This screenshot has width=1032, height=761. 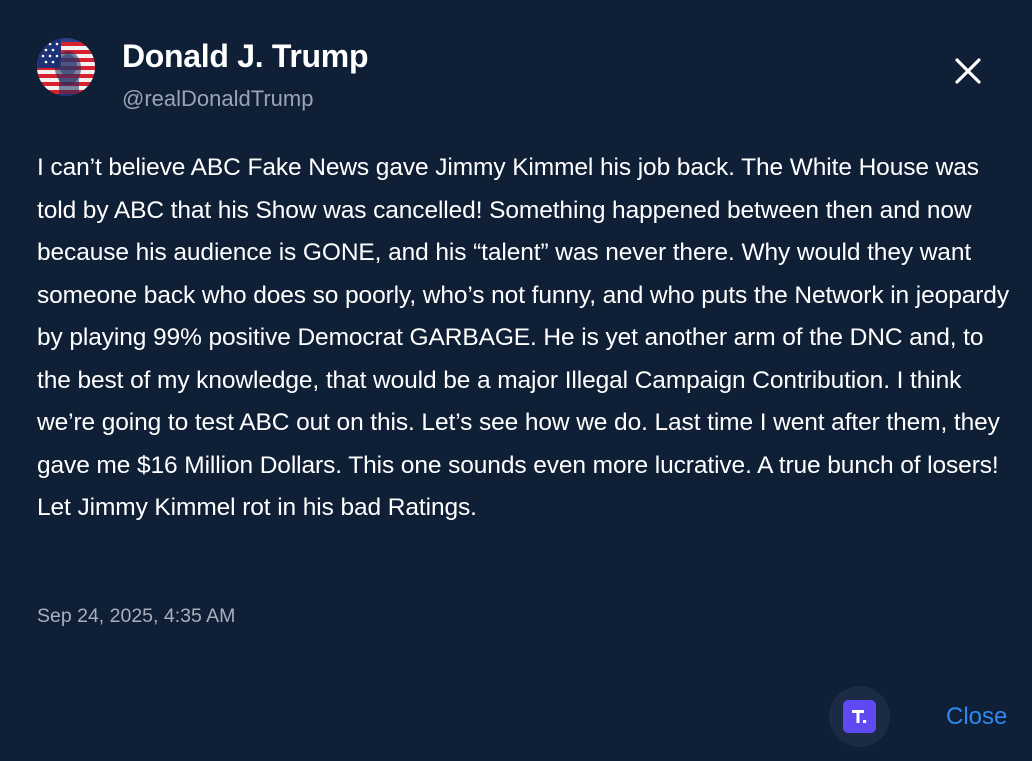 I want to click on post-header: Donald J. Trump @realDonaldTrump, so click(x=203, y=75).